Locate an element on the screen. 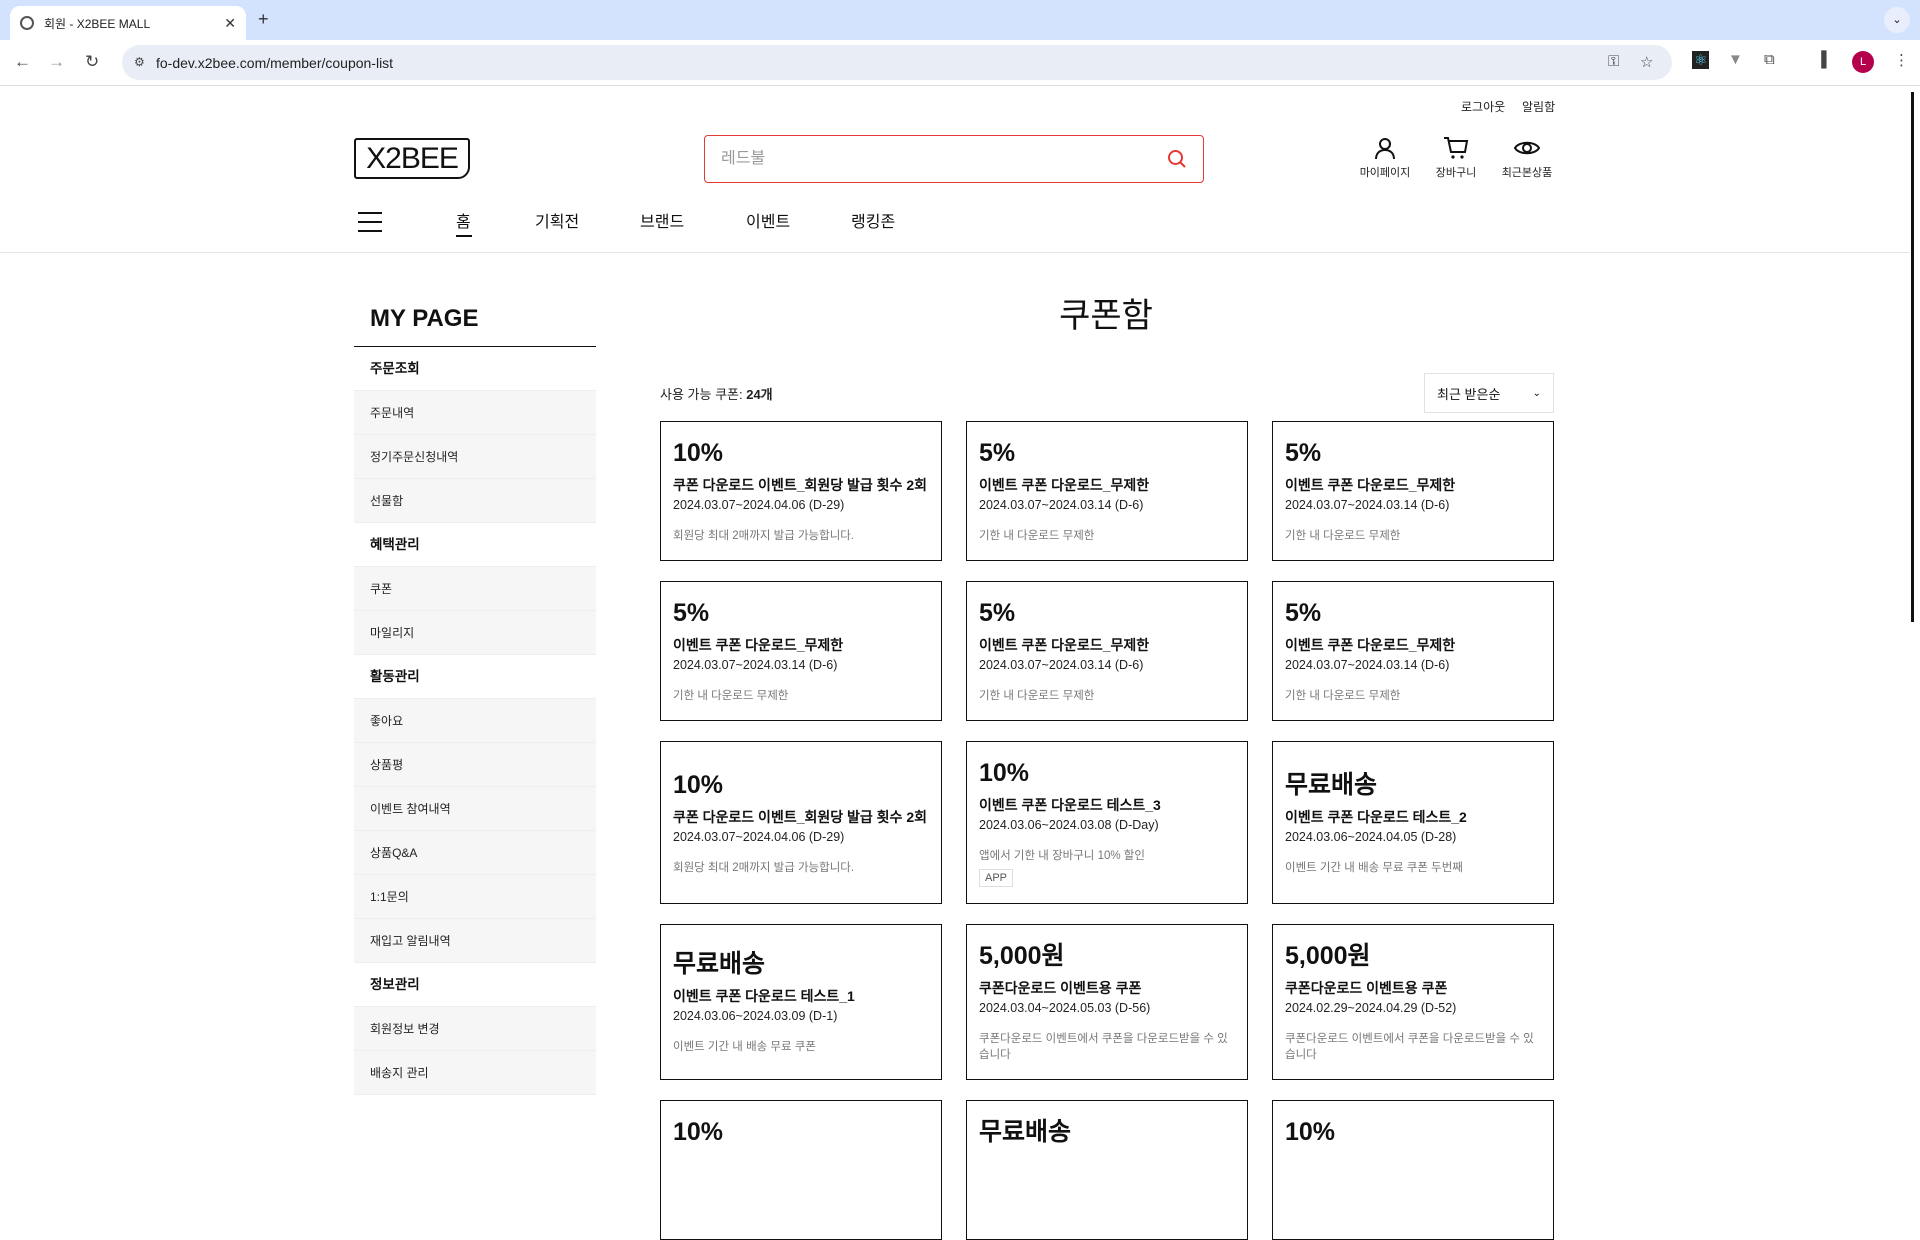 The image size is (1920, 1240). vue-devtools-icon: ▼ is located at coordinates (1735, 59).